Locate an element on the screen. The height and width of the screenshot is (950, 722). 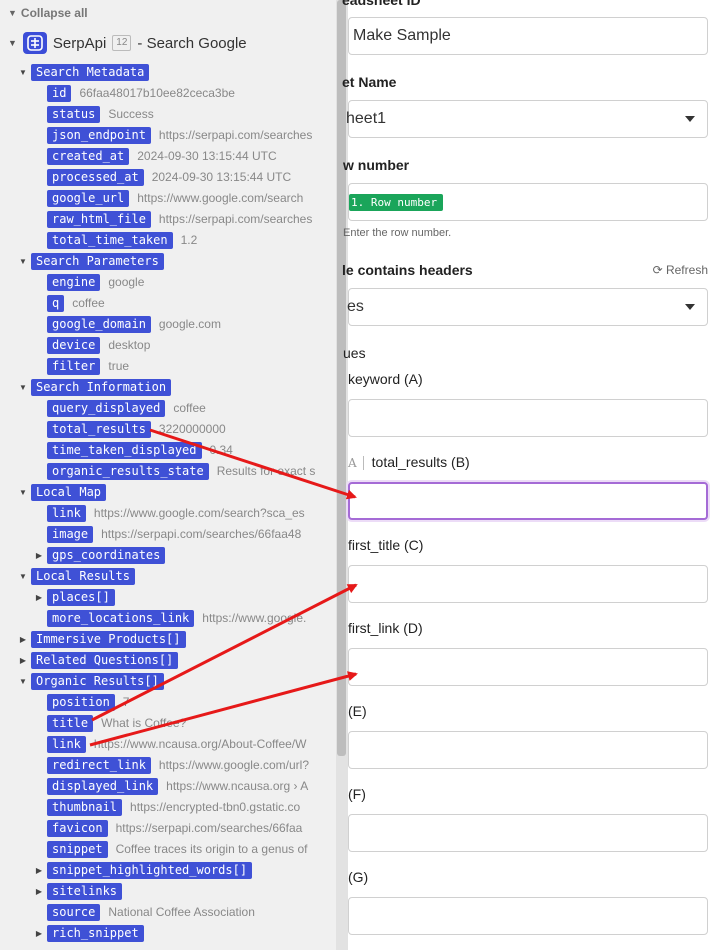
field-tag: device is located at coordinates (74, 345).